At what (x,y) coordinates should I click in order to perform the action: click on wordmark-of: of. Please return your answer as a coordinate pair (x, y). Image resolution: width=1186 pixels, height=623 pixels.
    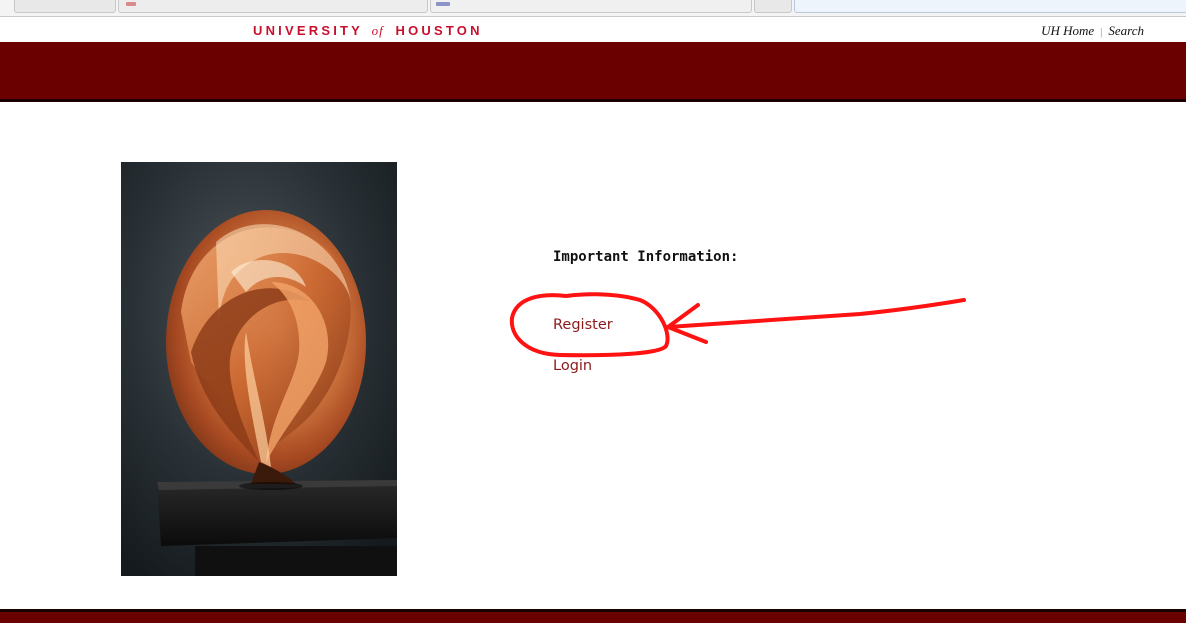
    Looking at the image, I should click on (377, 30).